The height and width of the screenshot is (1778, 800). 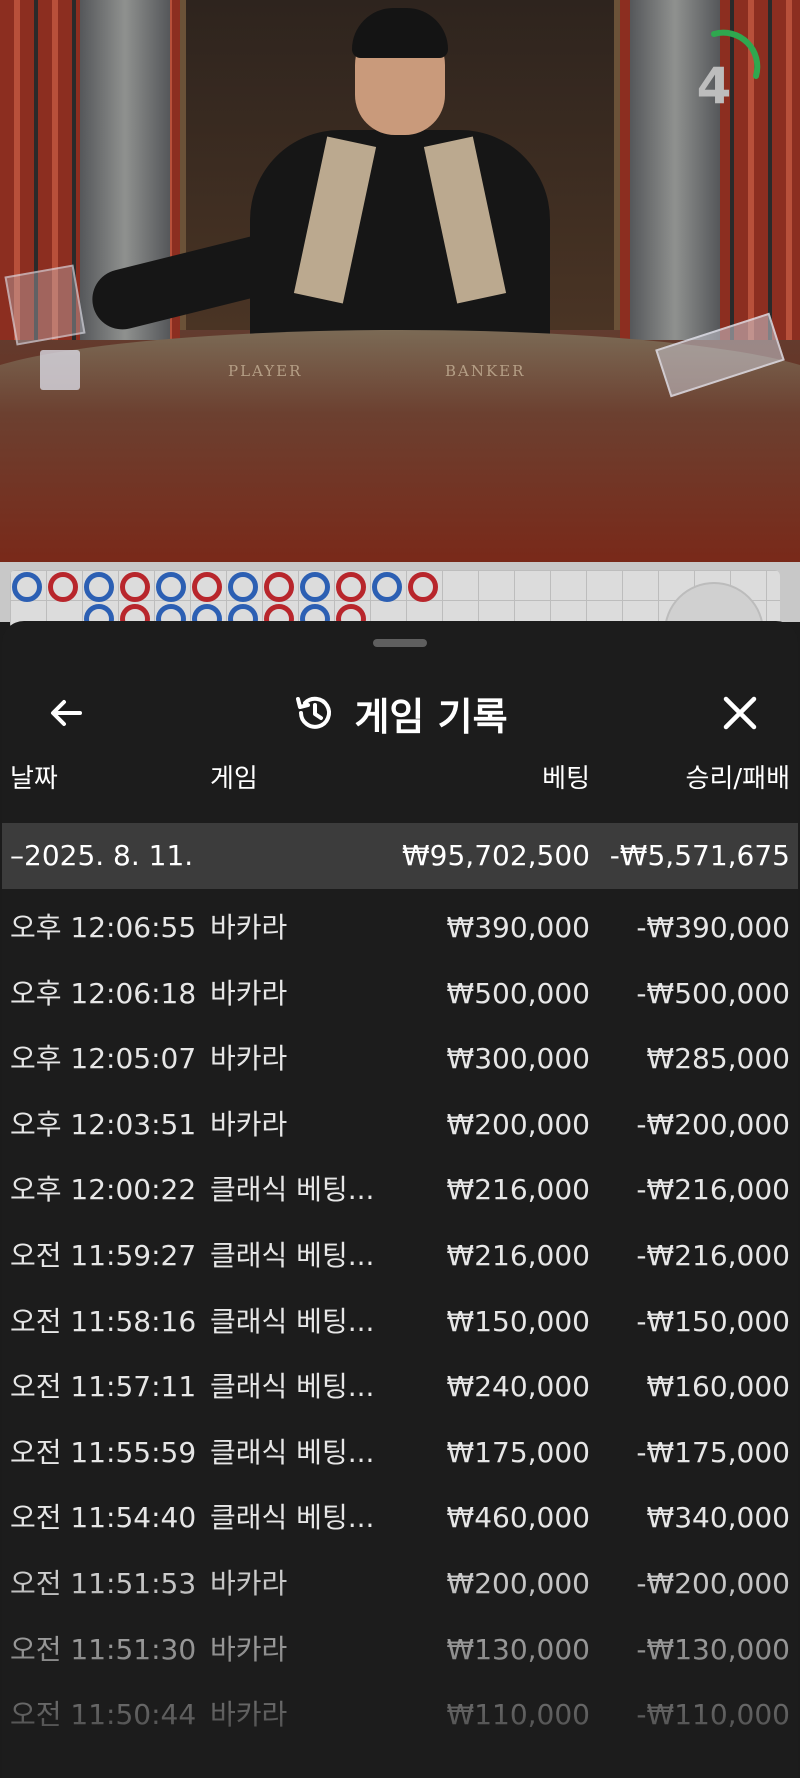 What do you see at coordinates (485, 371) in the screenshot?
I see `table-banker-label: BANKER` at bounding box center [485, 371].